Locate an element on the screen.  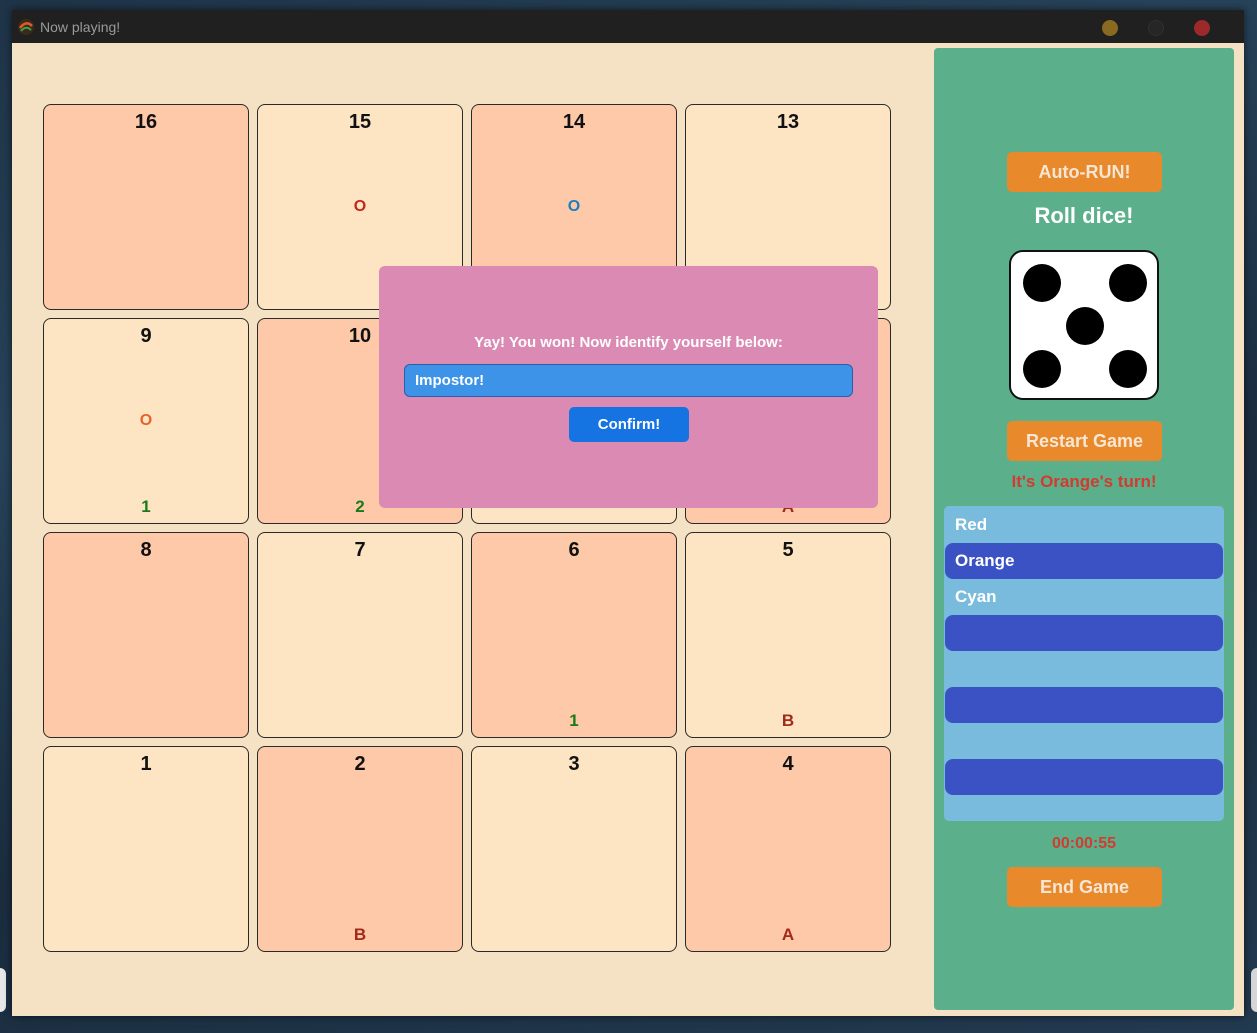
board-cell: 9 O 1 is located at coordinates (146, 421).